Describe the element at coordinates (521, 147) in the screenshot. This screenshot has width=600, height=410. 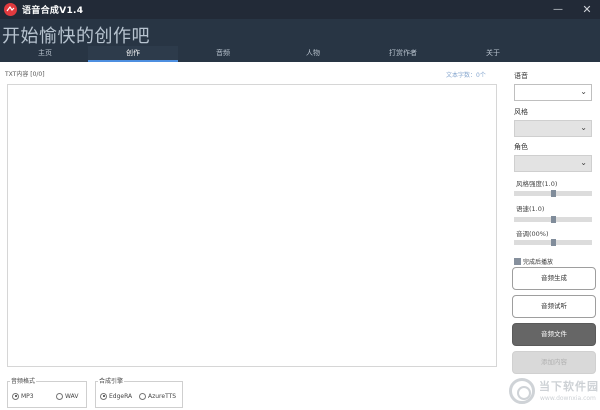
I see `role-label: 角色` at that location.